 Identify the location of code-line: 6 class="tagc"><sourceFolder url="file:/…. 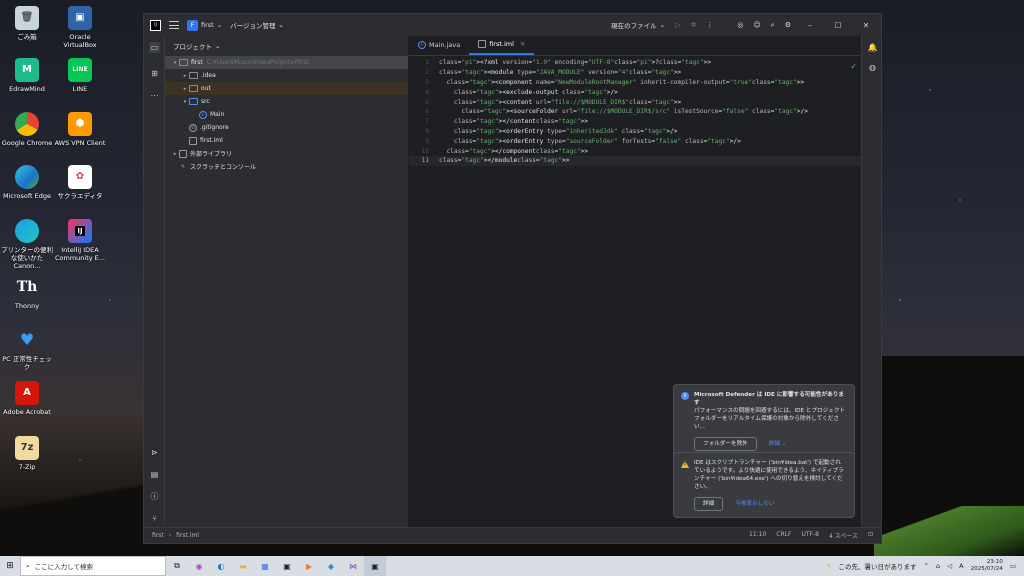
(635, 112).